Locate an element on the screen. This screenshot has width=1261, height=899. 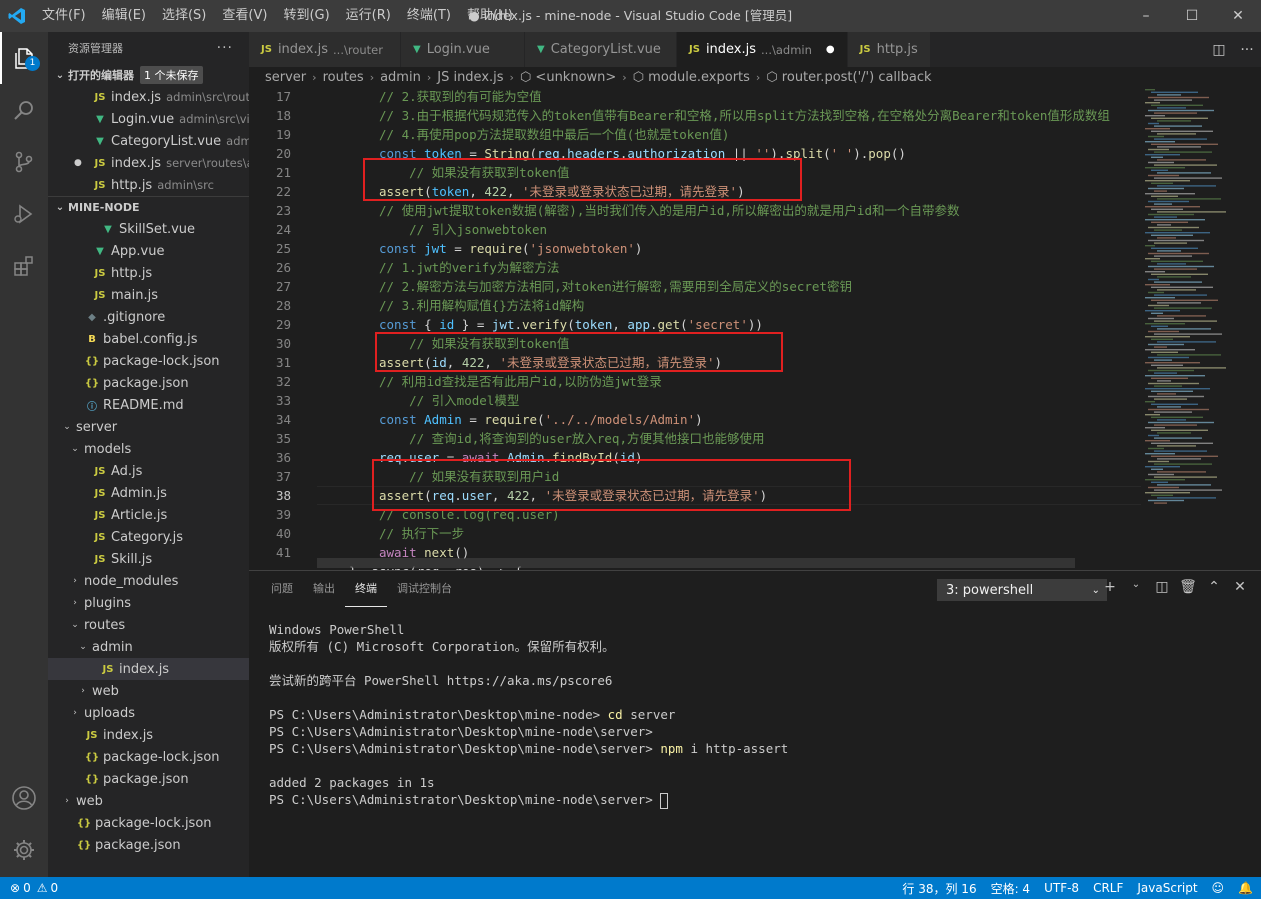
encoding: UTF-8 is located at coordinates (1061, 888).